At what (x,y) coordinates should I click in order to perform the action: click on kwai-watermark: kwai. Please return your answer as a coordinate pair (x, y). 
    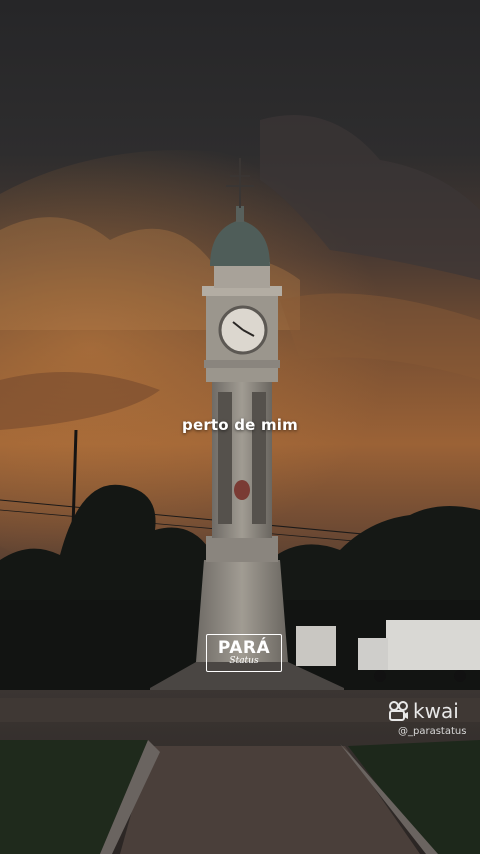
    Looking at the image, I should click on (423, 711).